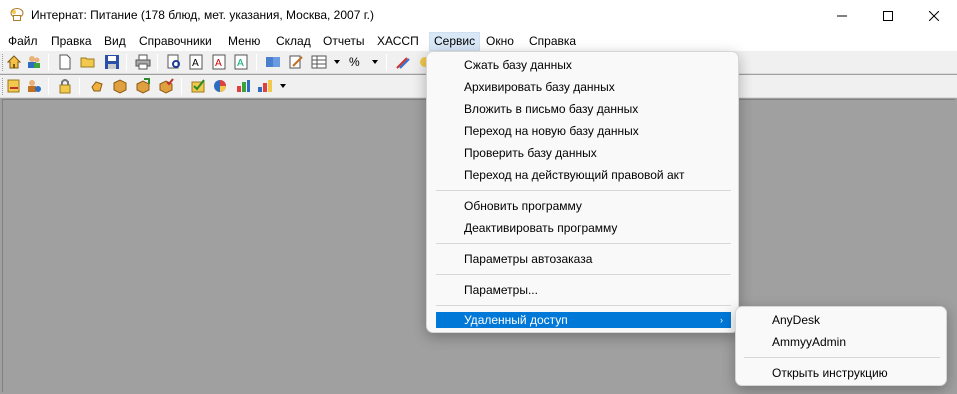  I want to click on close-button, so click(934, 15).